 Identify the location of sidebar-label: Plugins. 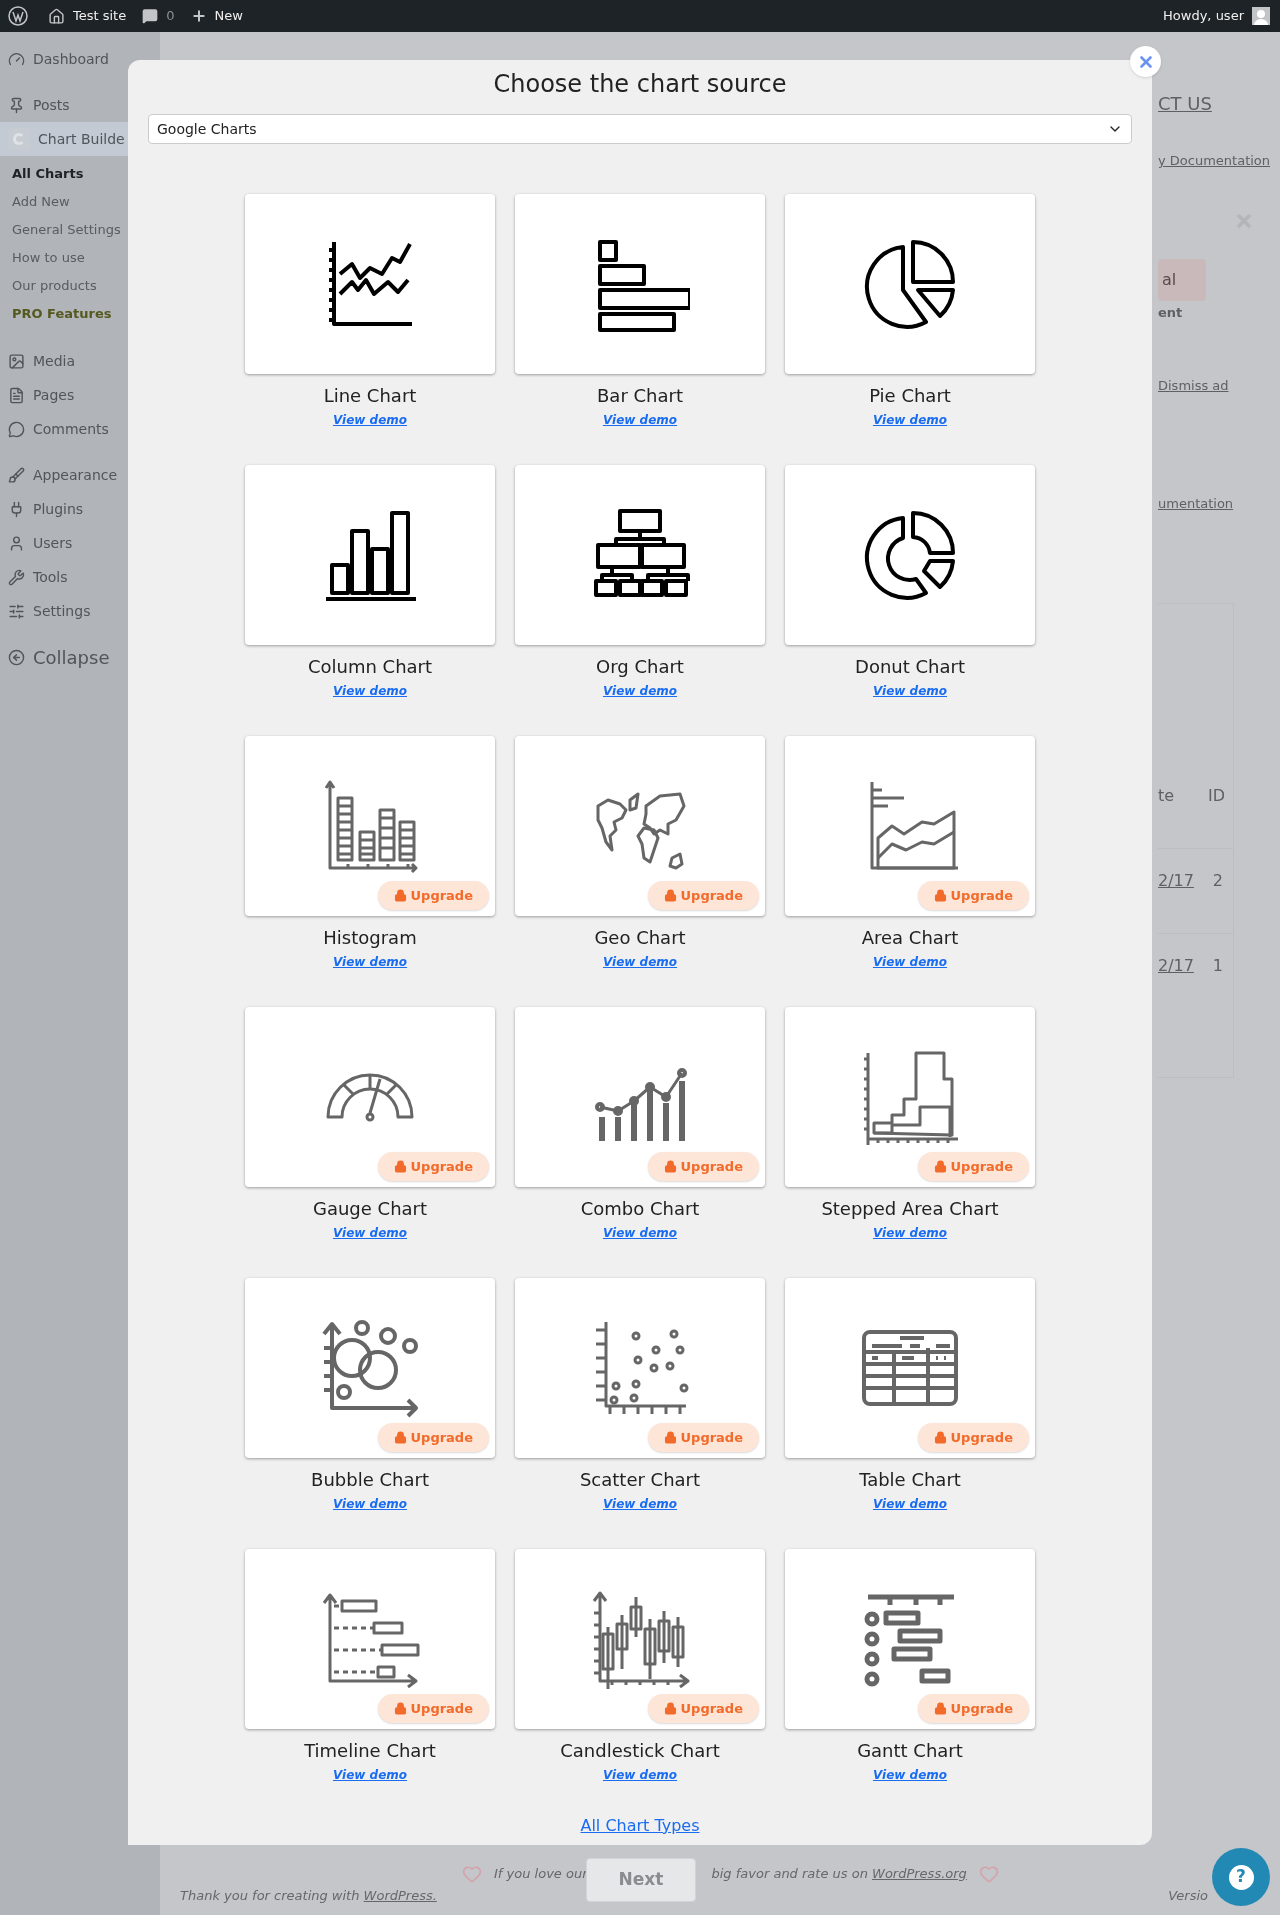
(58, 509).